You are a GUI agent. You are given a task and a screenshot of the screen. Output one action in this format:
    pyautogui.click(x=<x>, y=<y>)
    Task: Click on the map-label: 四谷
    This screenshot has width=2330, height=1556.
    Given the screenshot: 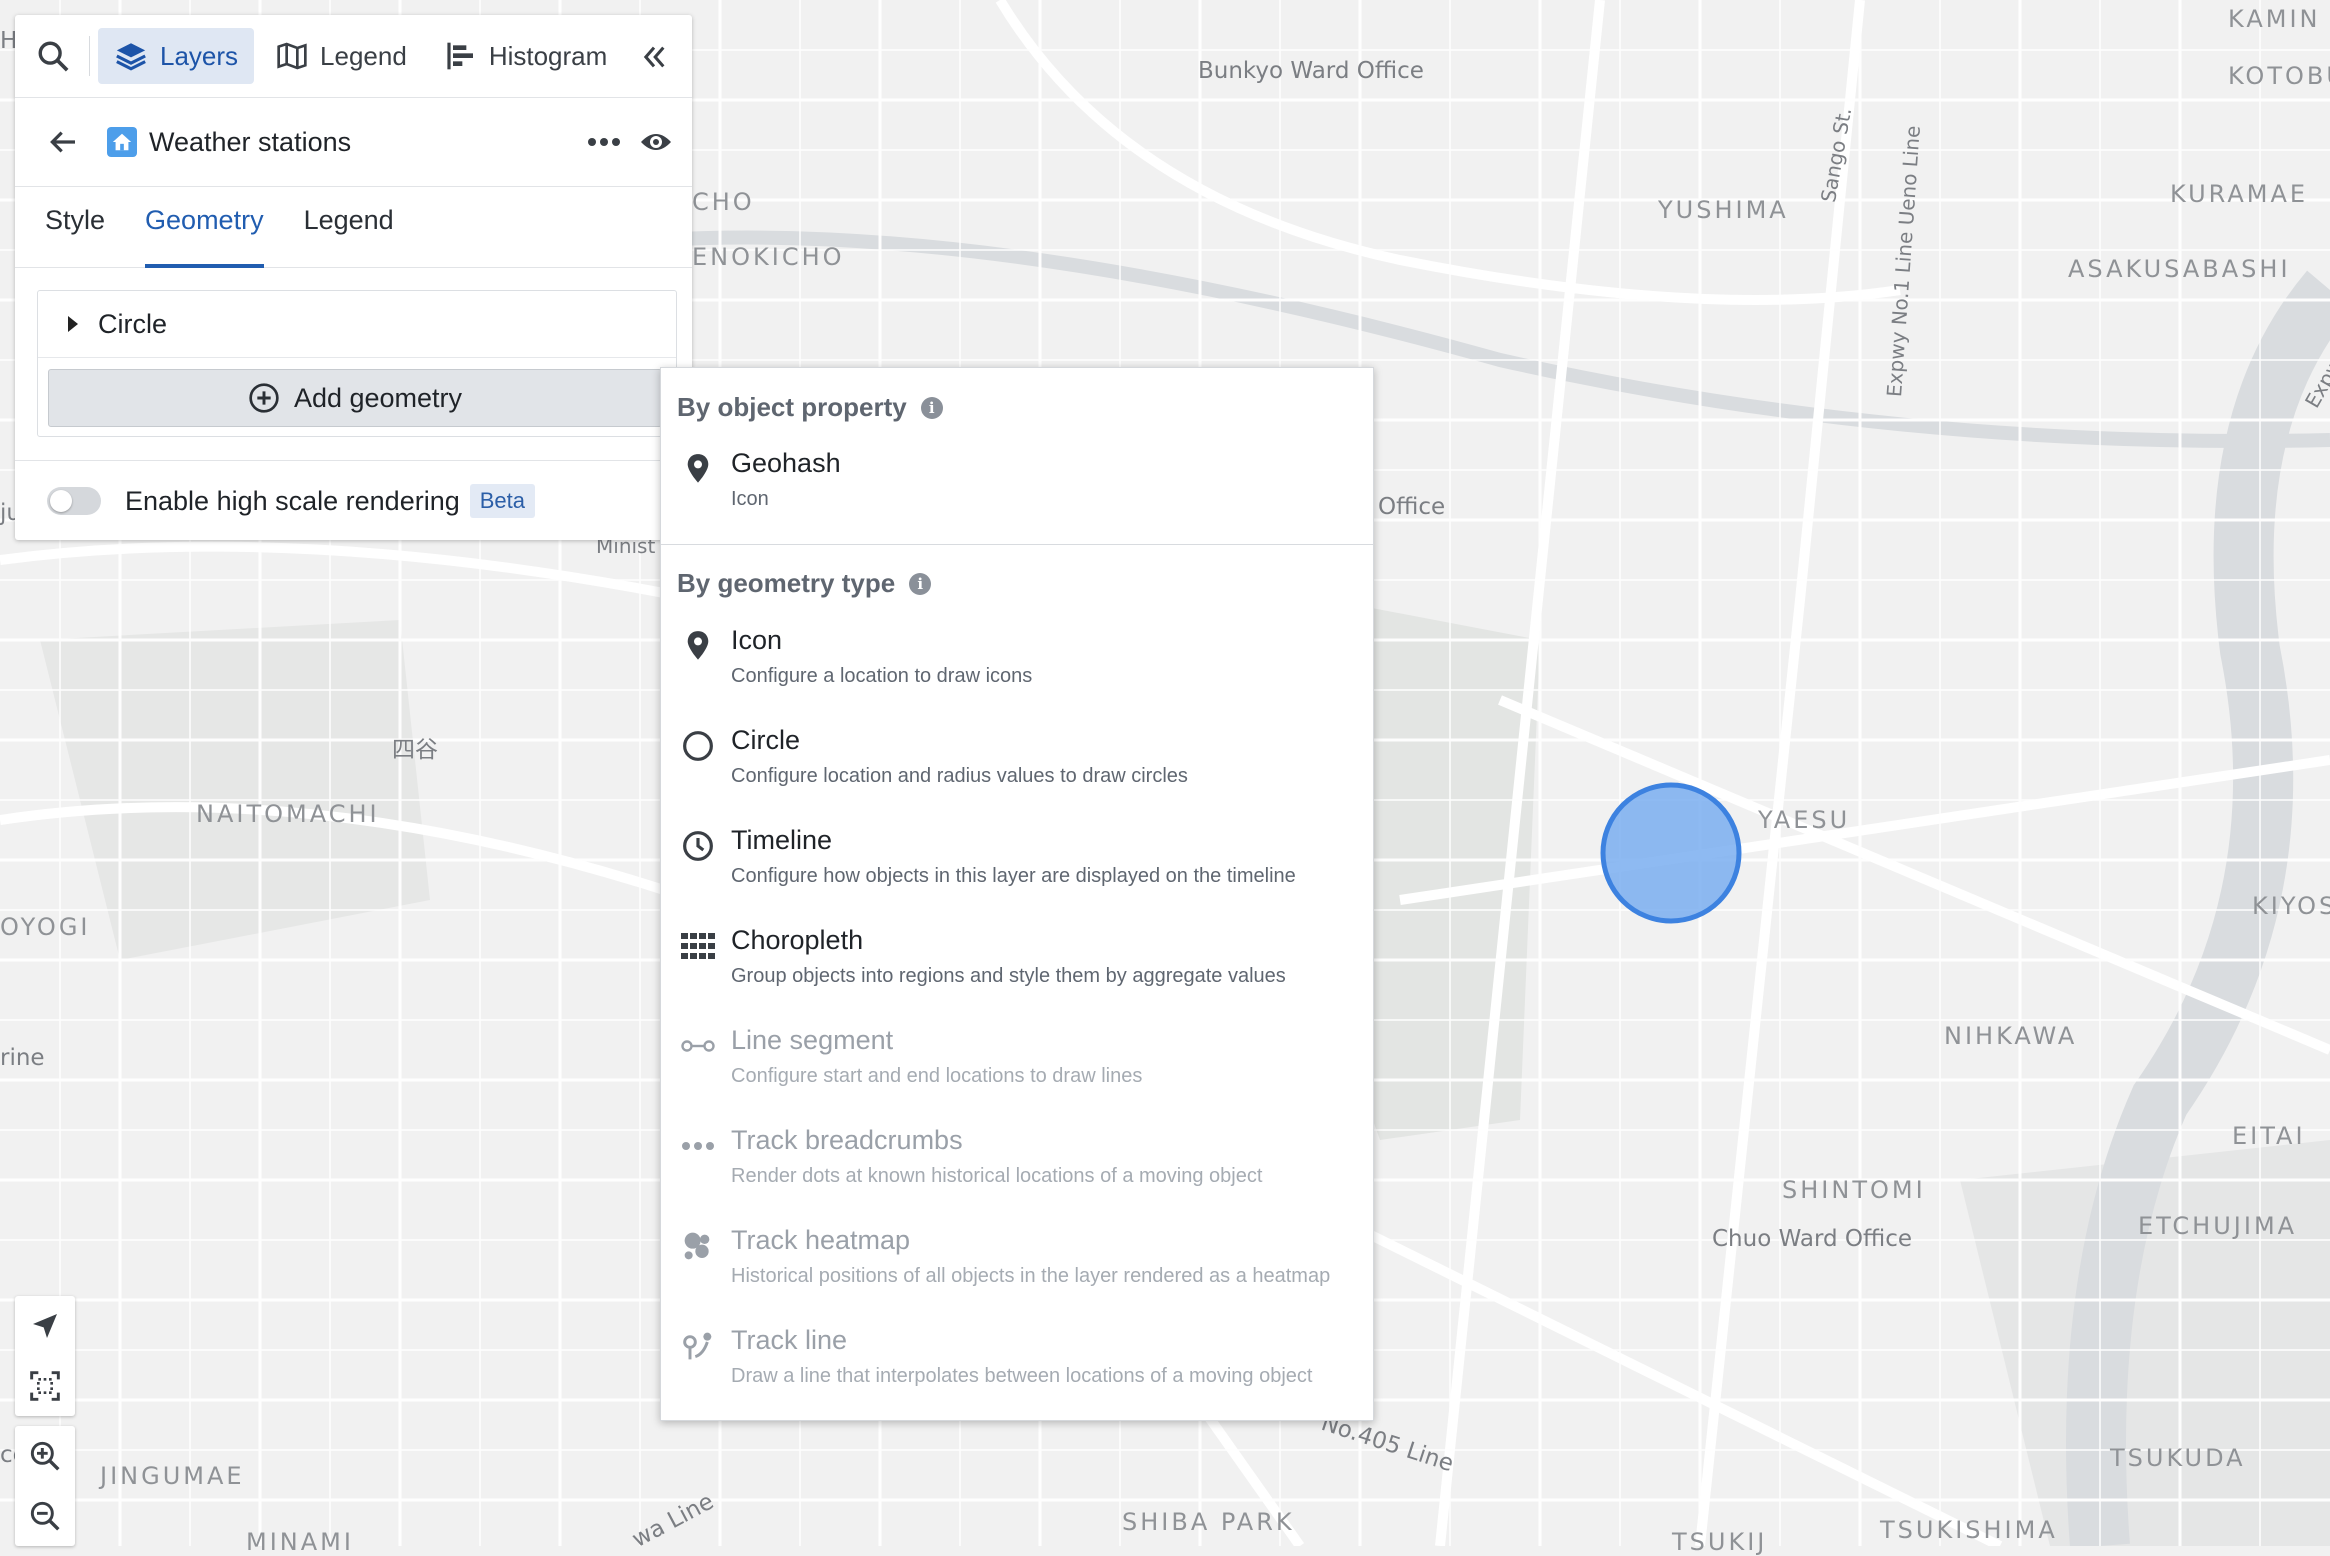 What is the action you would take?
    pyautogui.click(x=415, y=750)
    